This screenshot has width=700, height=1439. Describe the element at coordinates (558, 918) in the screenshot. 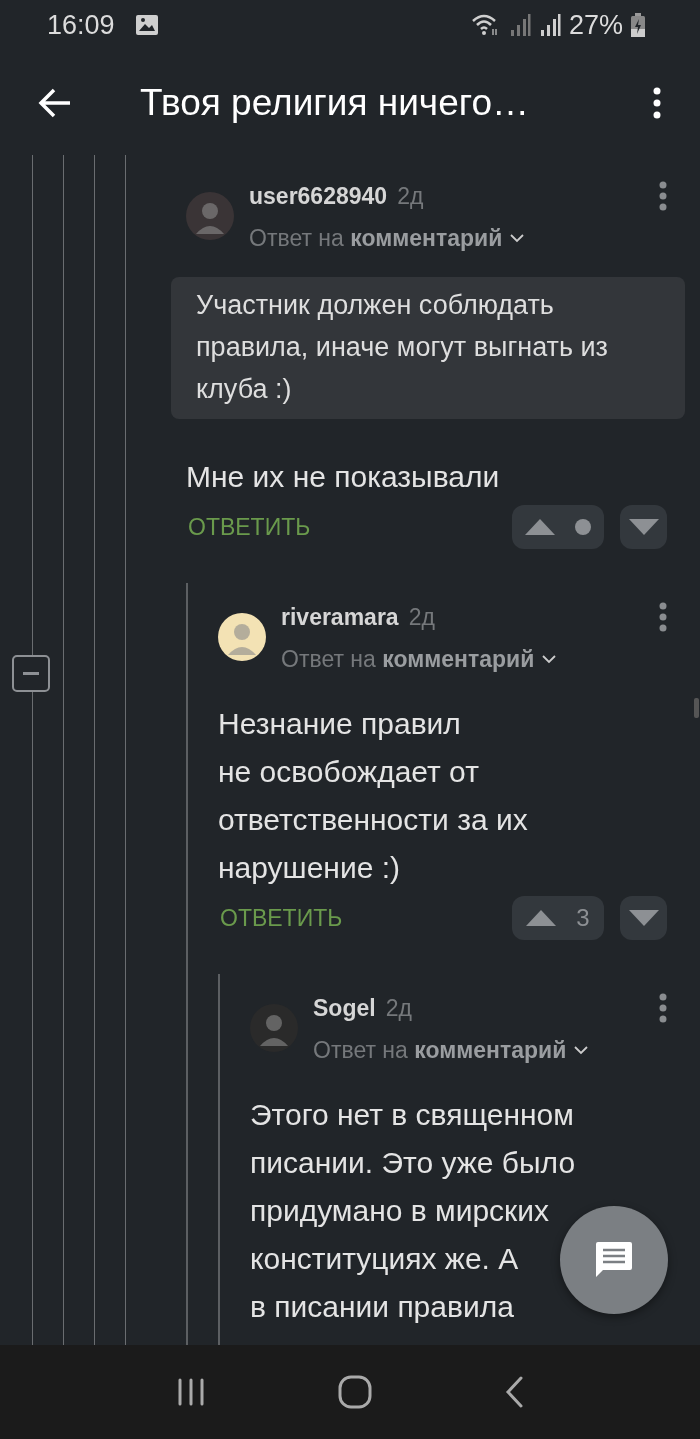

I see `upvote-button: 3` at that location.